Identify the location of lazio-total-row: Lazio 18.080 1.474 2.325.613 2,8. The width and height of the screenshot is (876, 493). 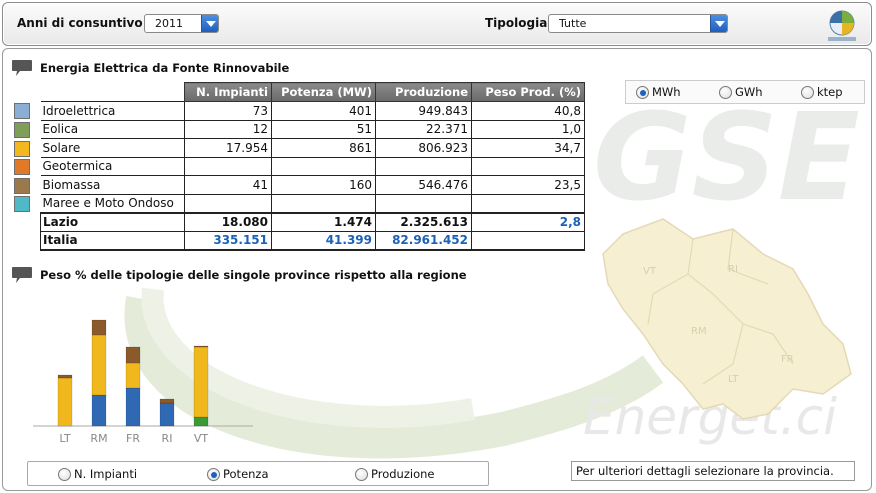
(312, 221).